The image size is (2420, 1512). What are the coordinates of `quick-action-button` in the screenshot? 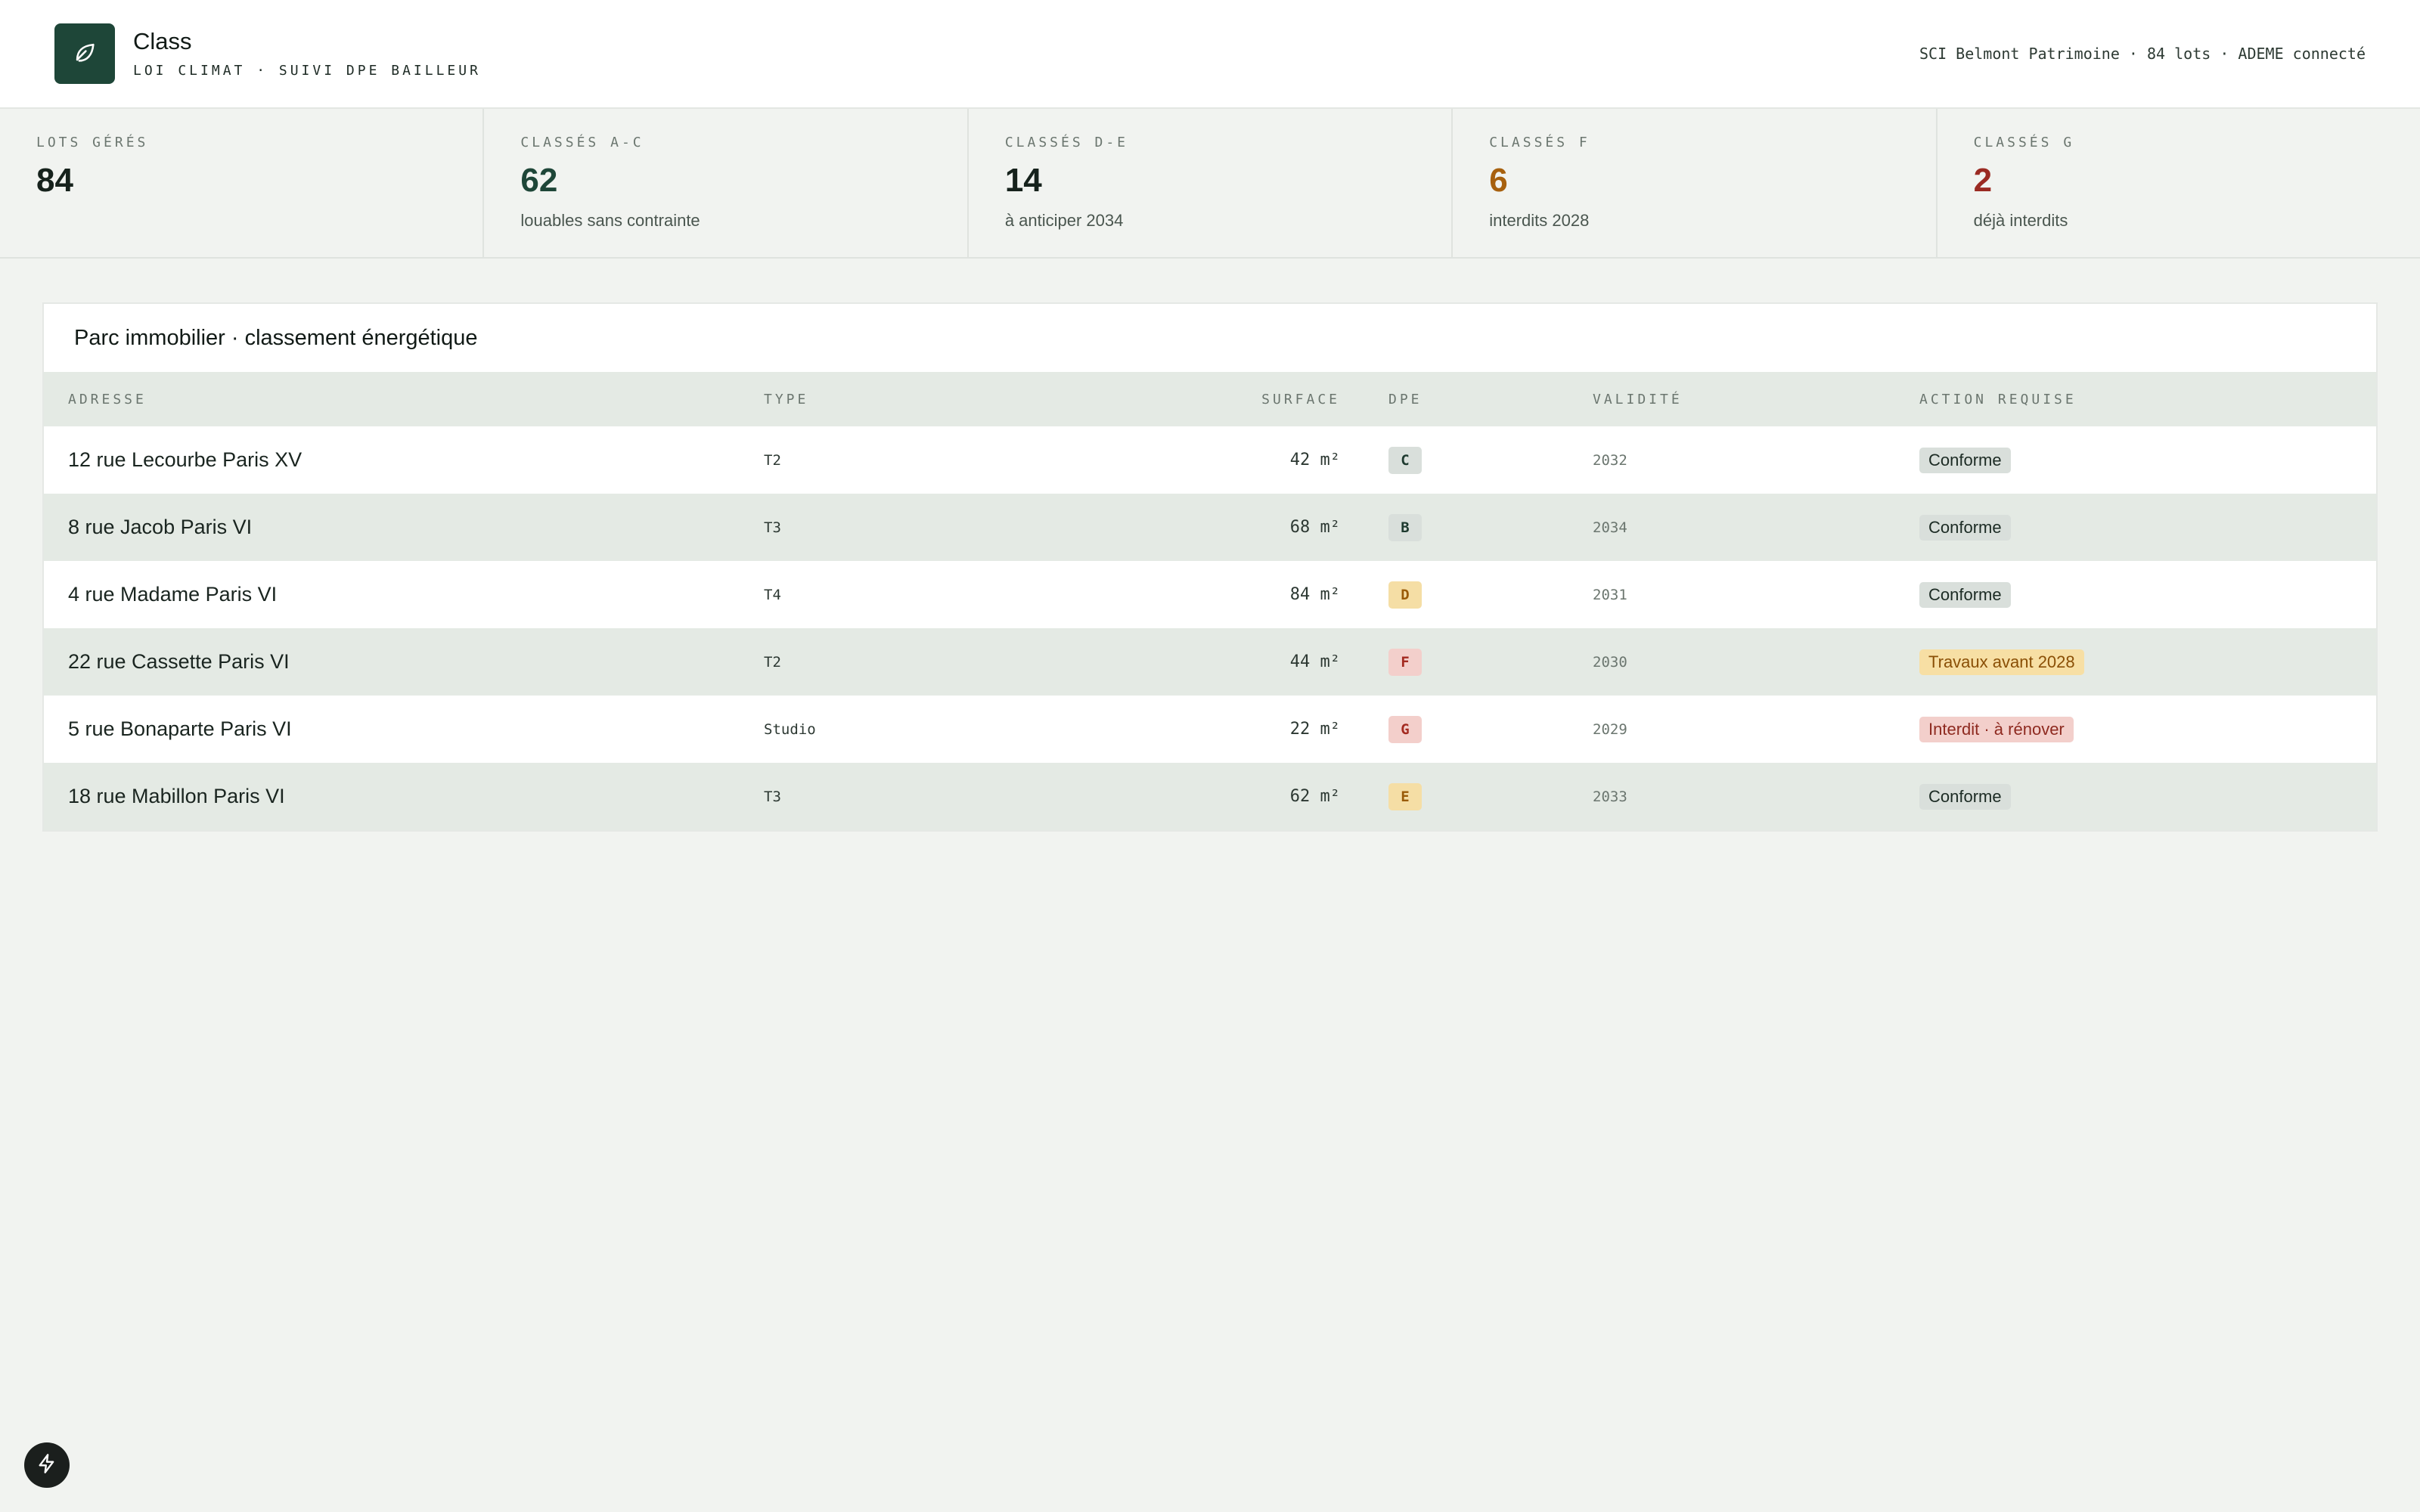 It's located at (47, 1465).